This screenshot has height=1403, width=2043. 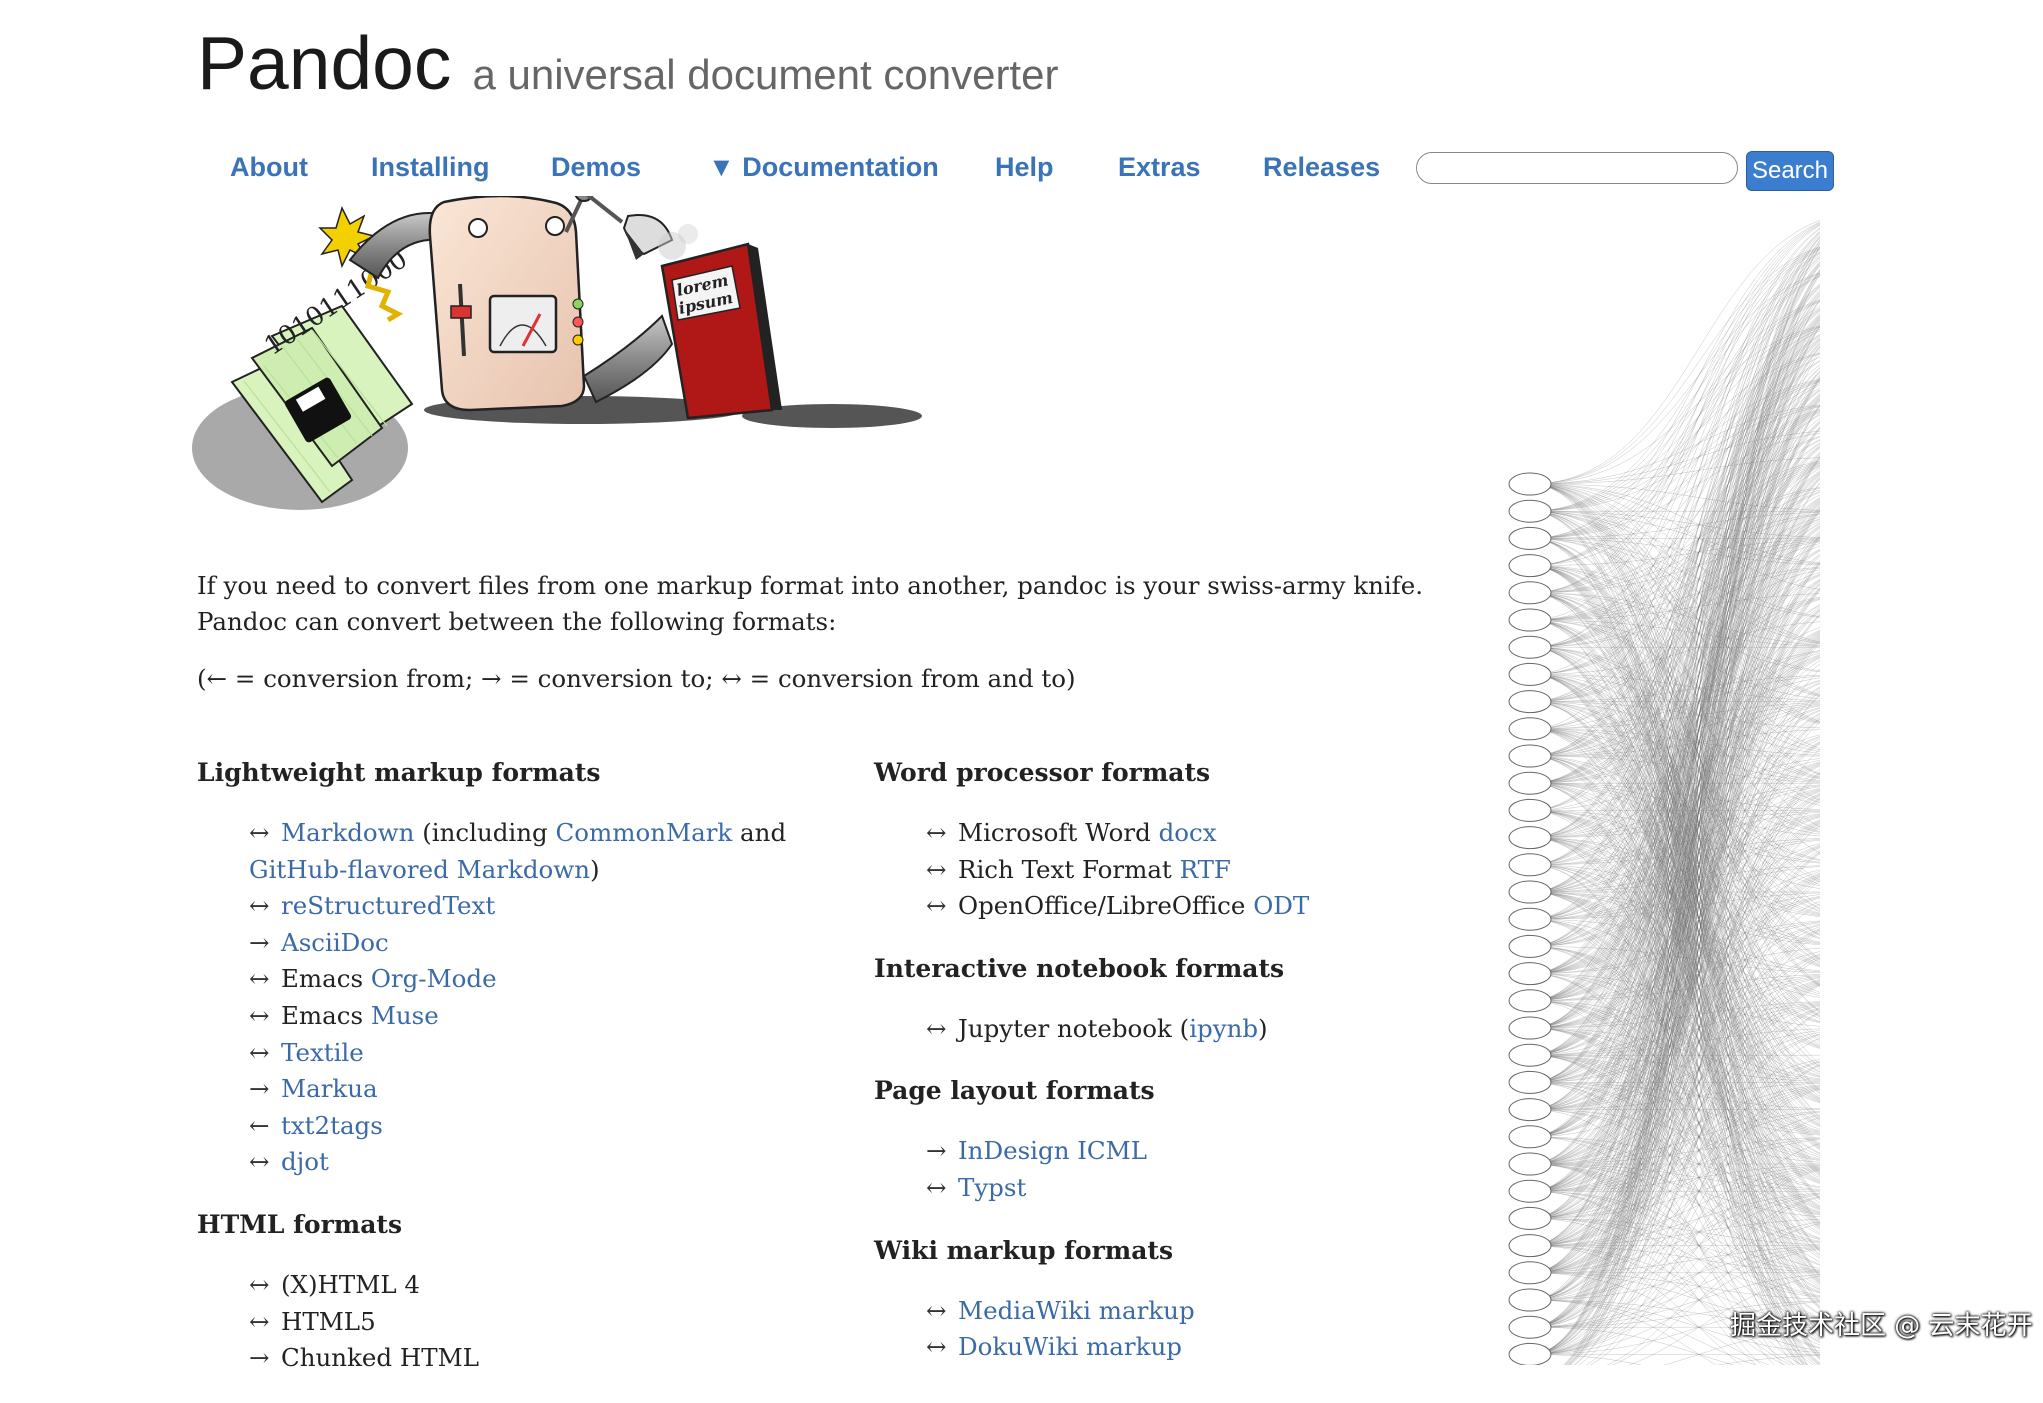 What do you see at coordinates (1069, 869) in the screenshot?
I see `format-text: Rich Text Format` at bounding box center [1069, 869].